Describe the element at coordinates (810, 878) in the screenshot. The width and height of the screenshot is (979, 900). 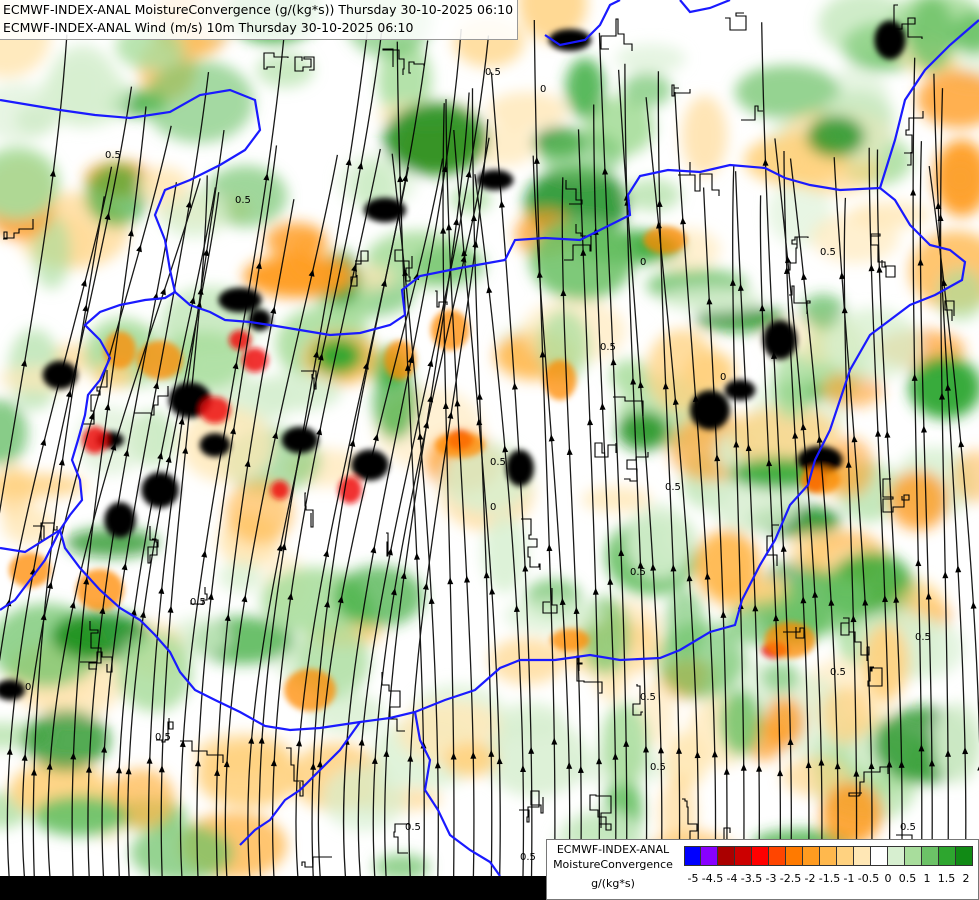
I see `legend-tick-label: -2` at that location.